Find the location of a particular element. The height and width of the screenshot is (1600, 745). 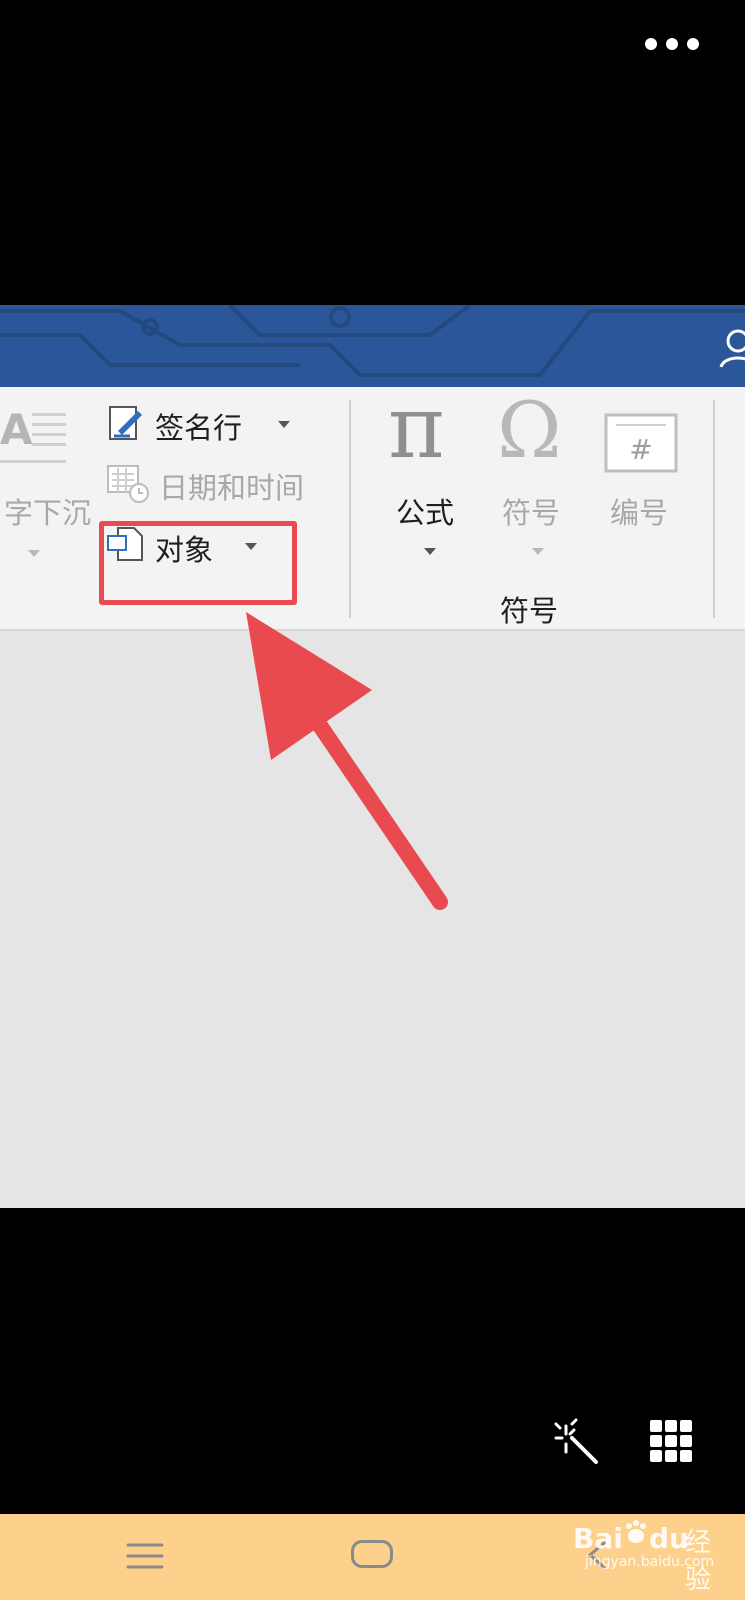

watermark-url: jingyan.baidu.com is located at coordinates (650, 1562).